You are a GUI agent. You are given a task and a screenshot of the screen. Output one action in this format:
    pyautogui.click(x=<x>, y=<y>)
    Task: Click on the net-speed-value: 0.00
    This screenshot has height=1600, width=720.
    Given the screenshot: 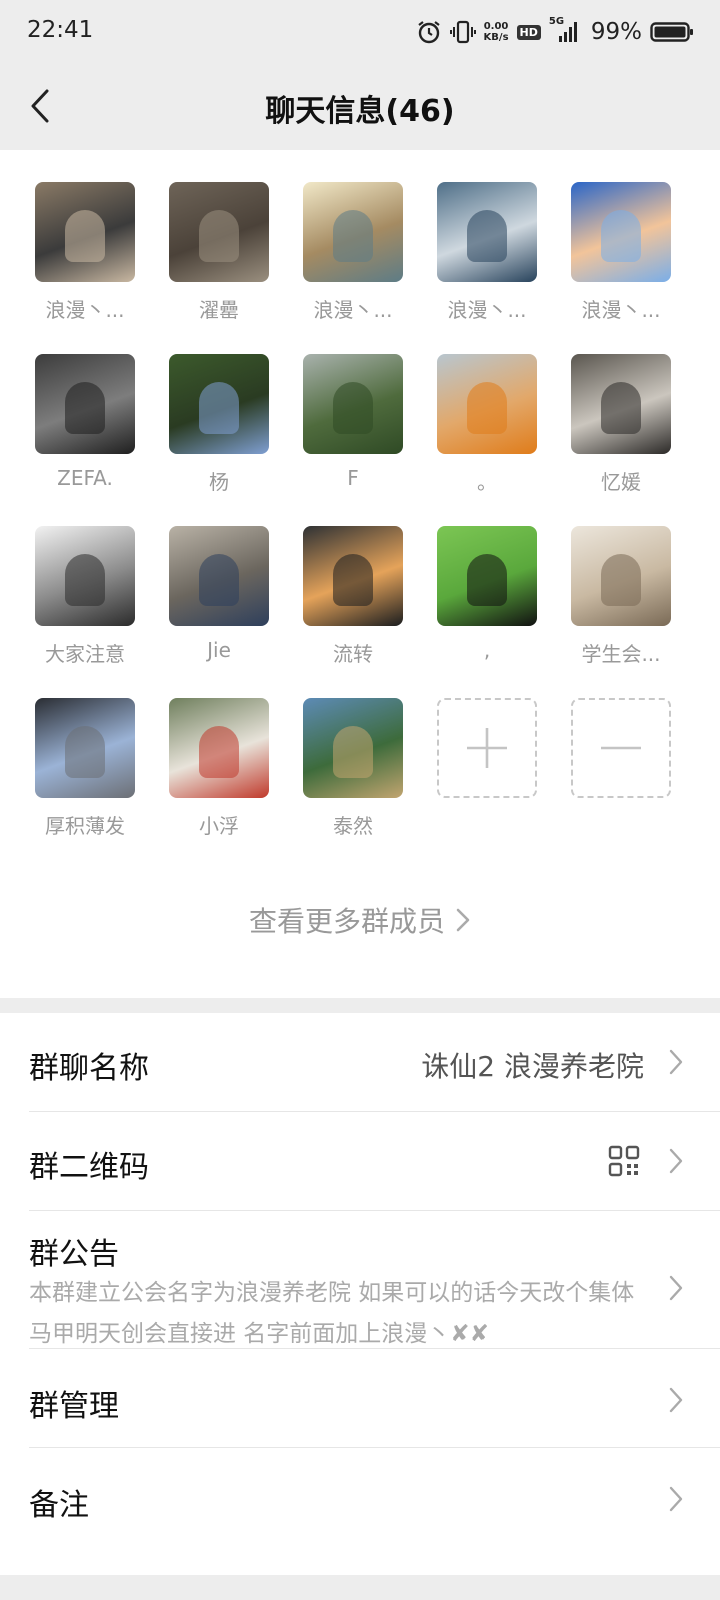 What is the action you would take?
    pyautogui.click(x=496, y=26)
    